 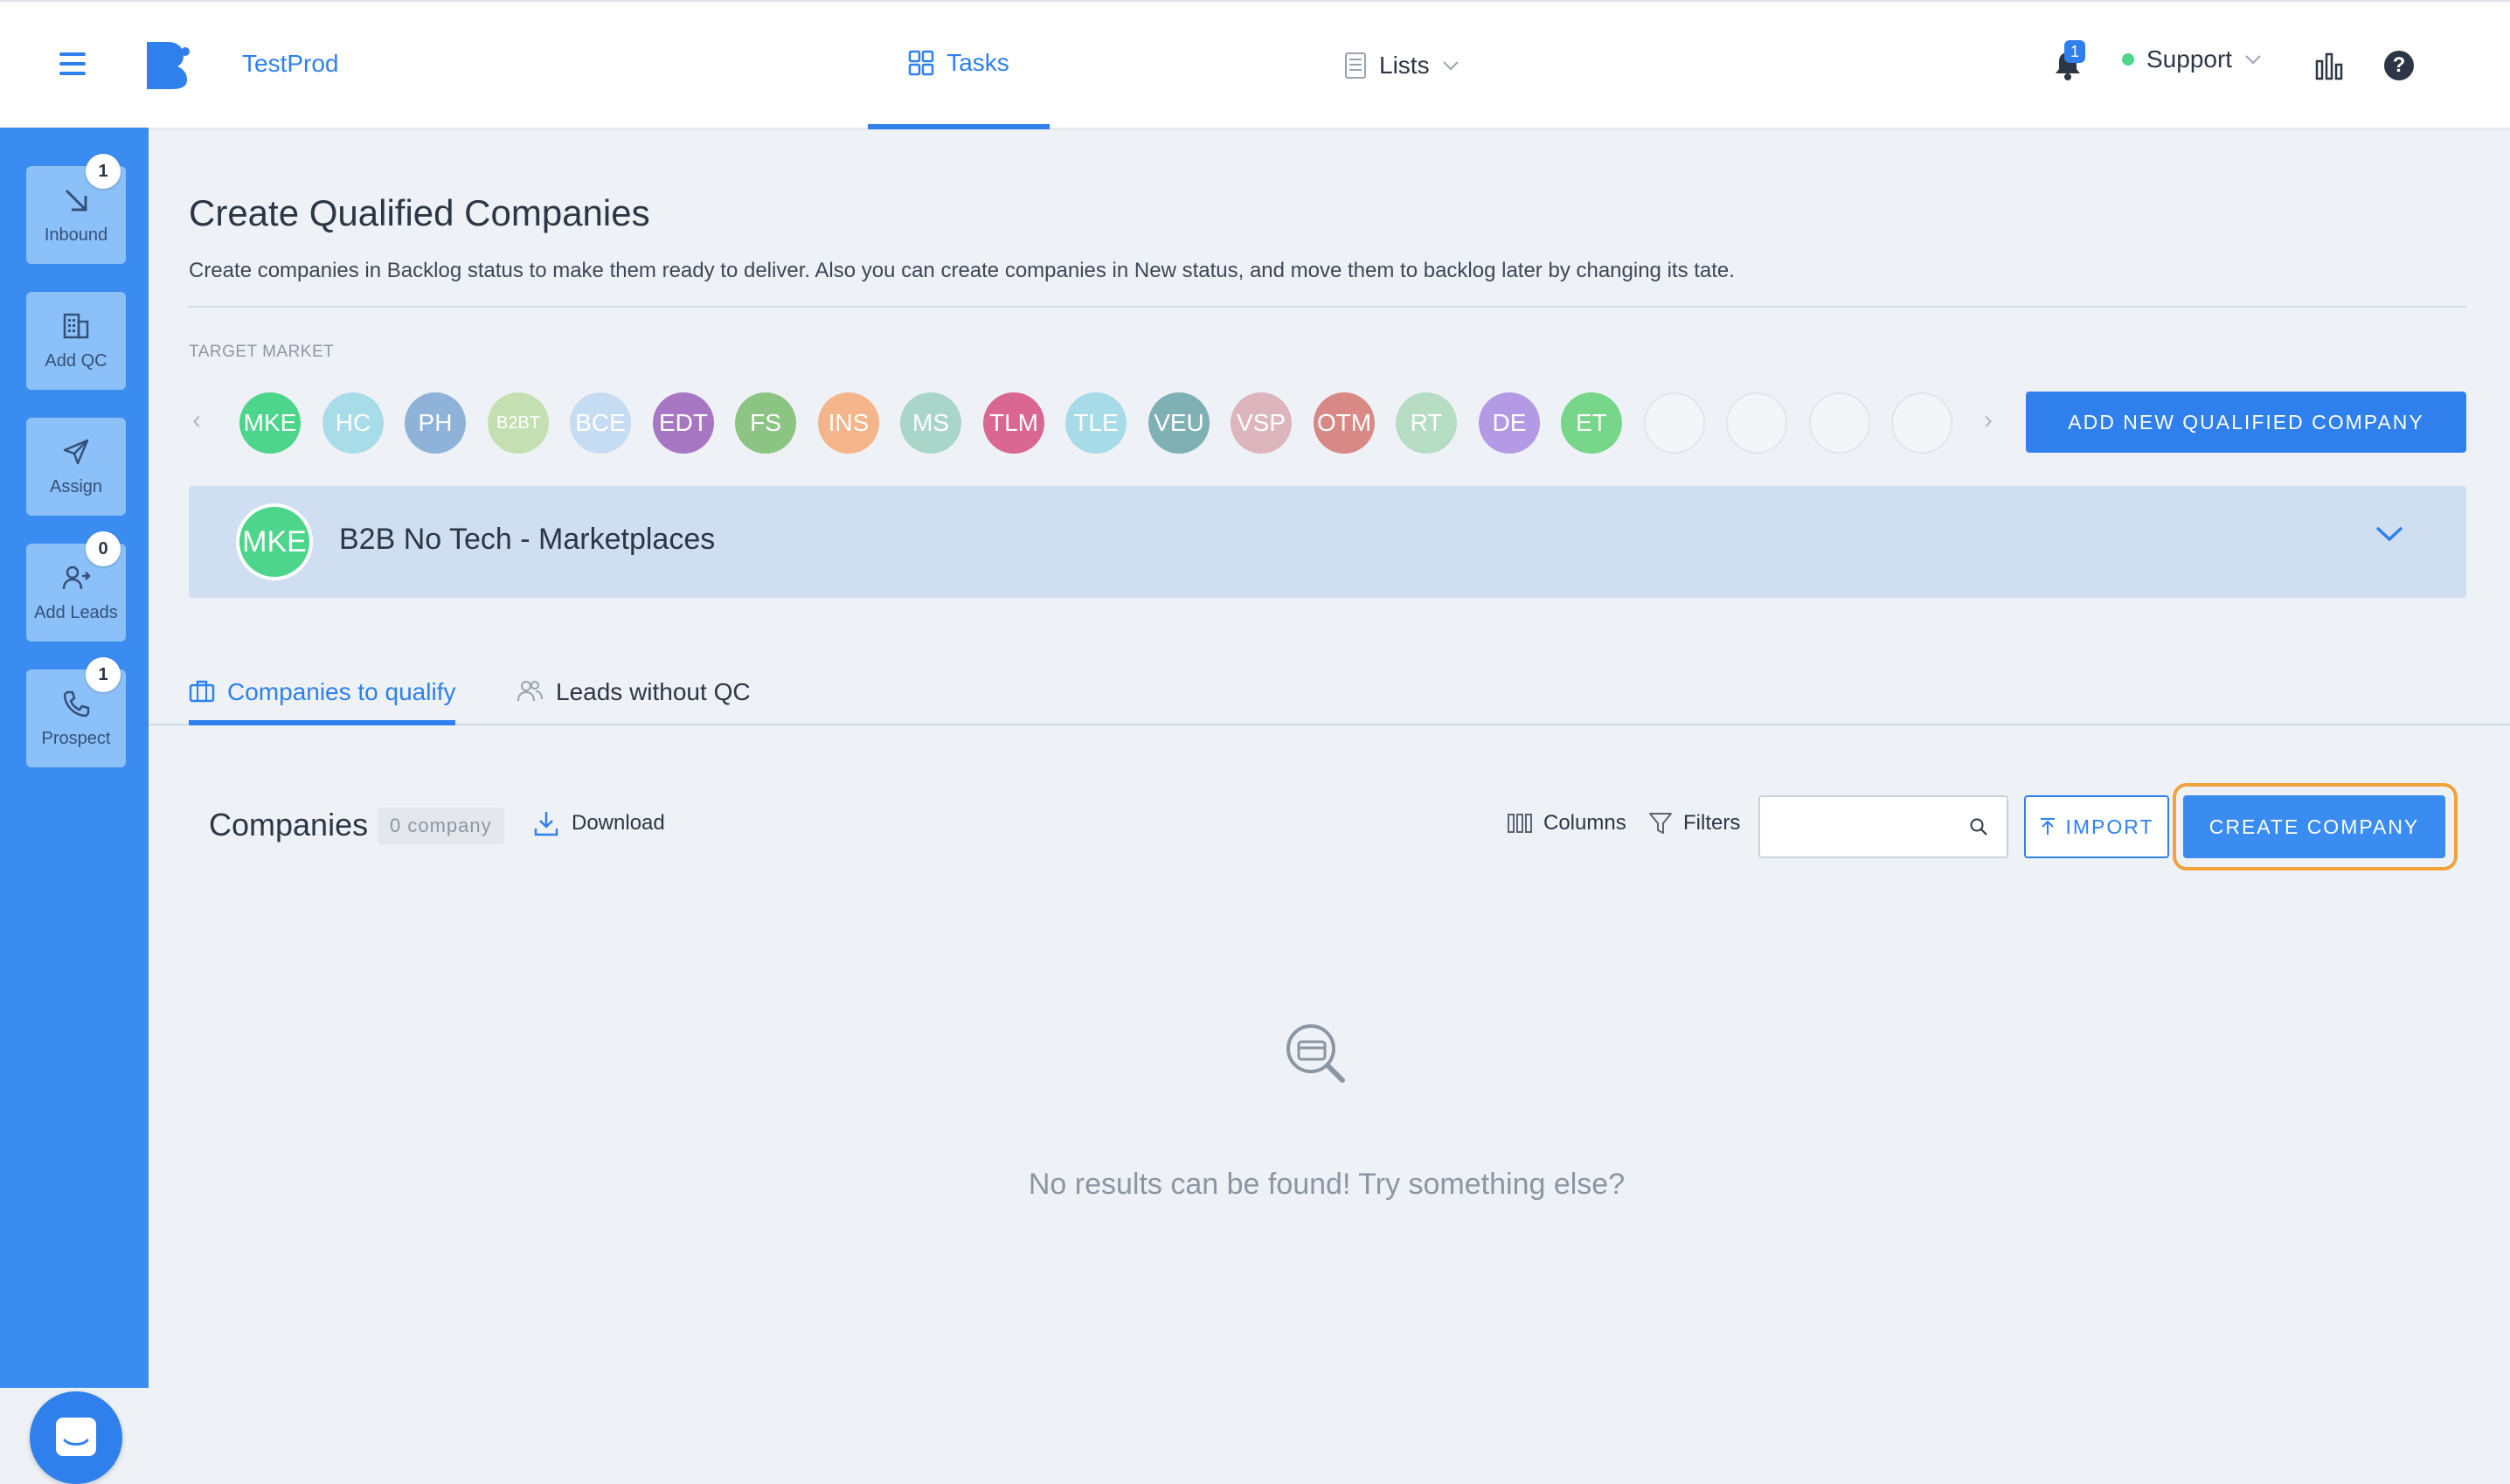 I want to click on notification-badge: 1, so click(x=2074, y=51).